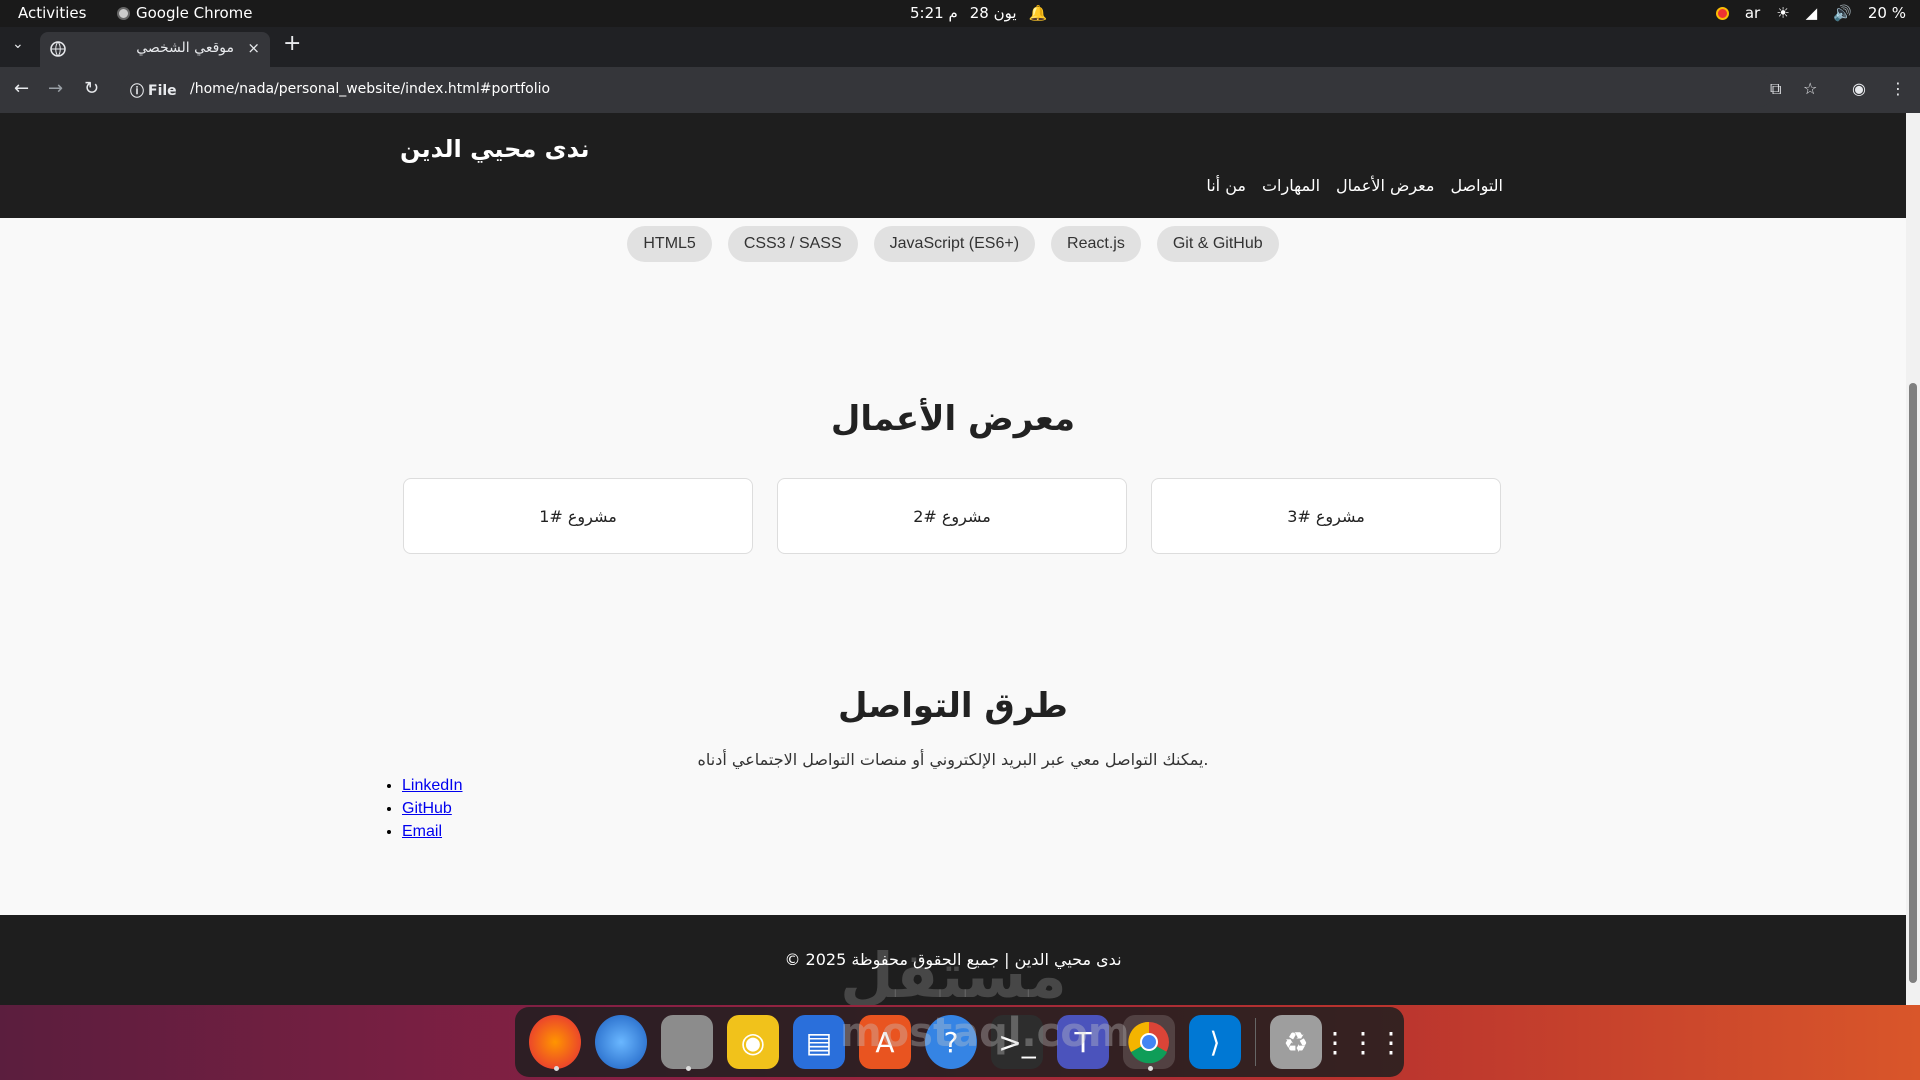 This screenshot has width=1920, height=1080. What do you see at coordinates (1783, 13) in the screenshot?
I see `brightness-icon: ☀` at bounding box center [1783, 13].